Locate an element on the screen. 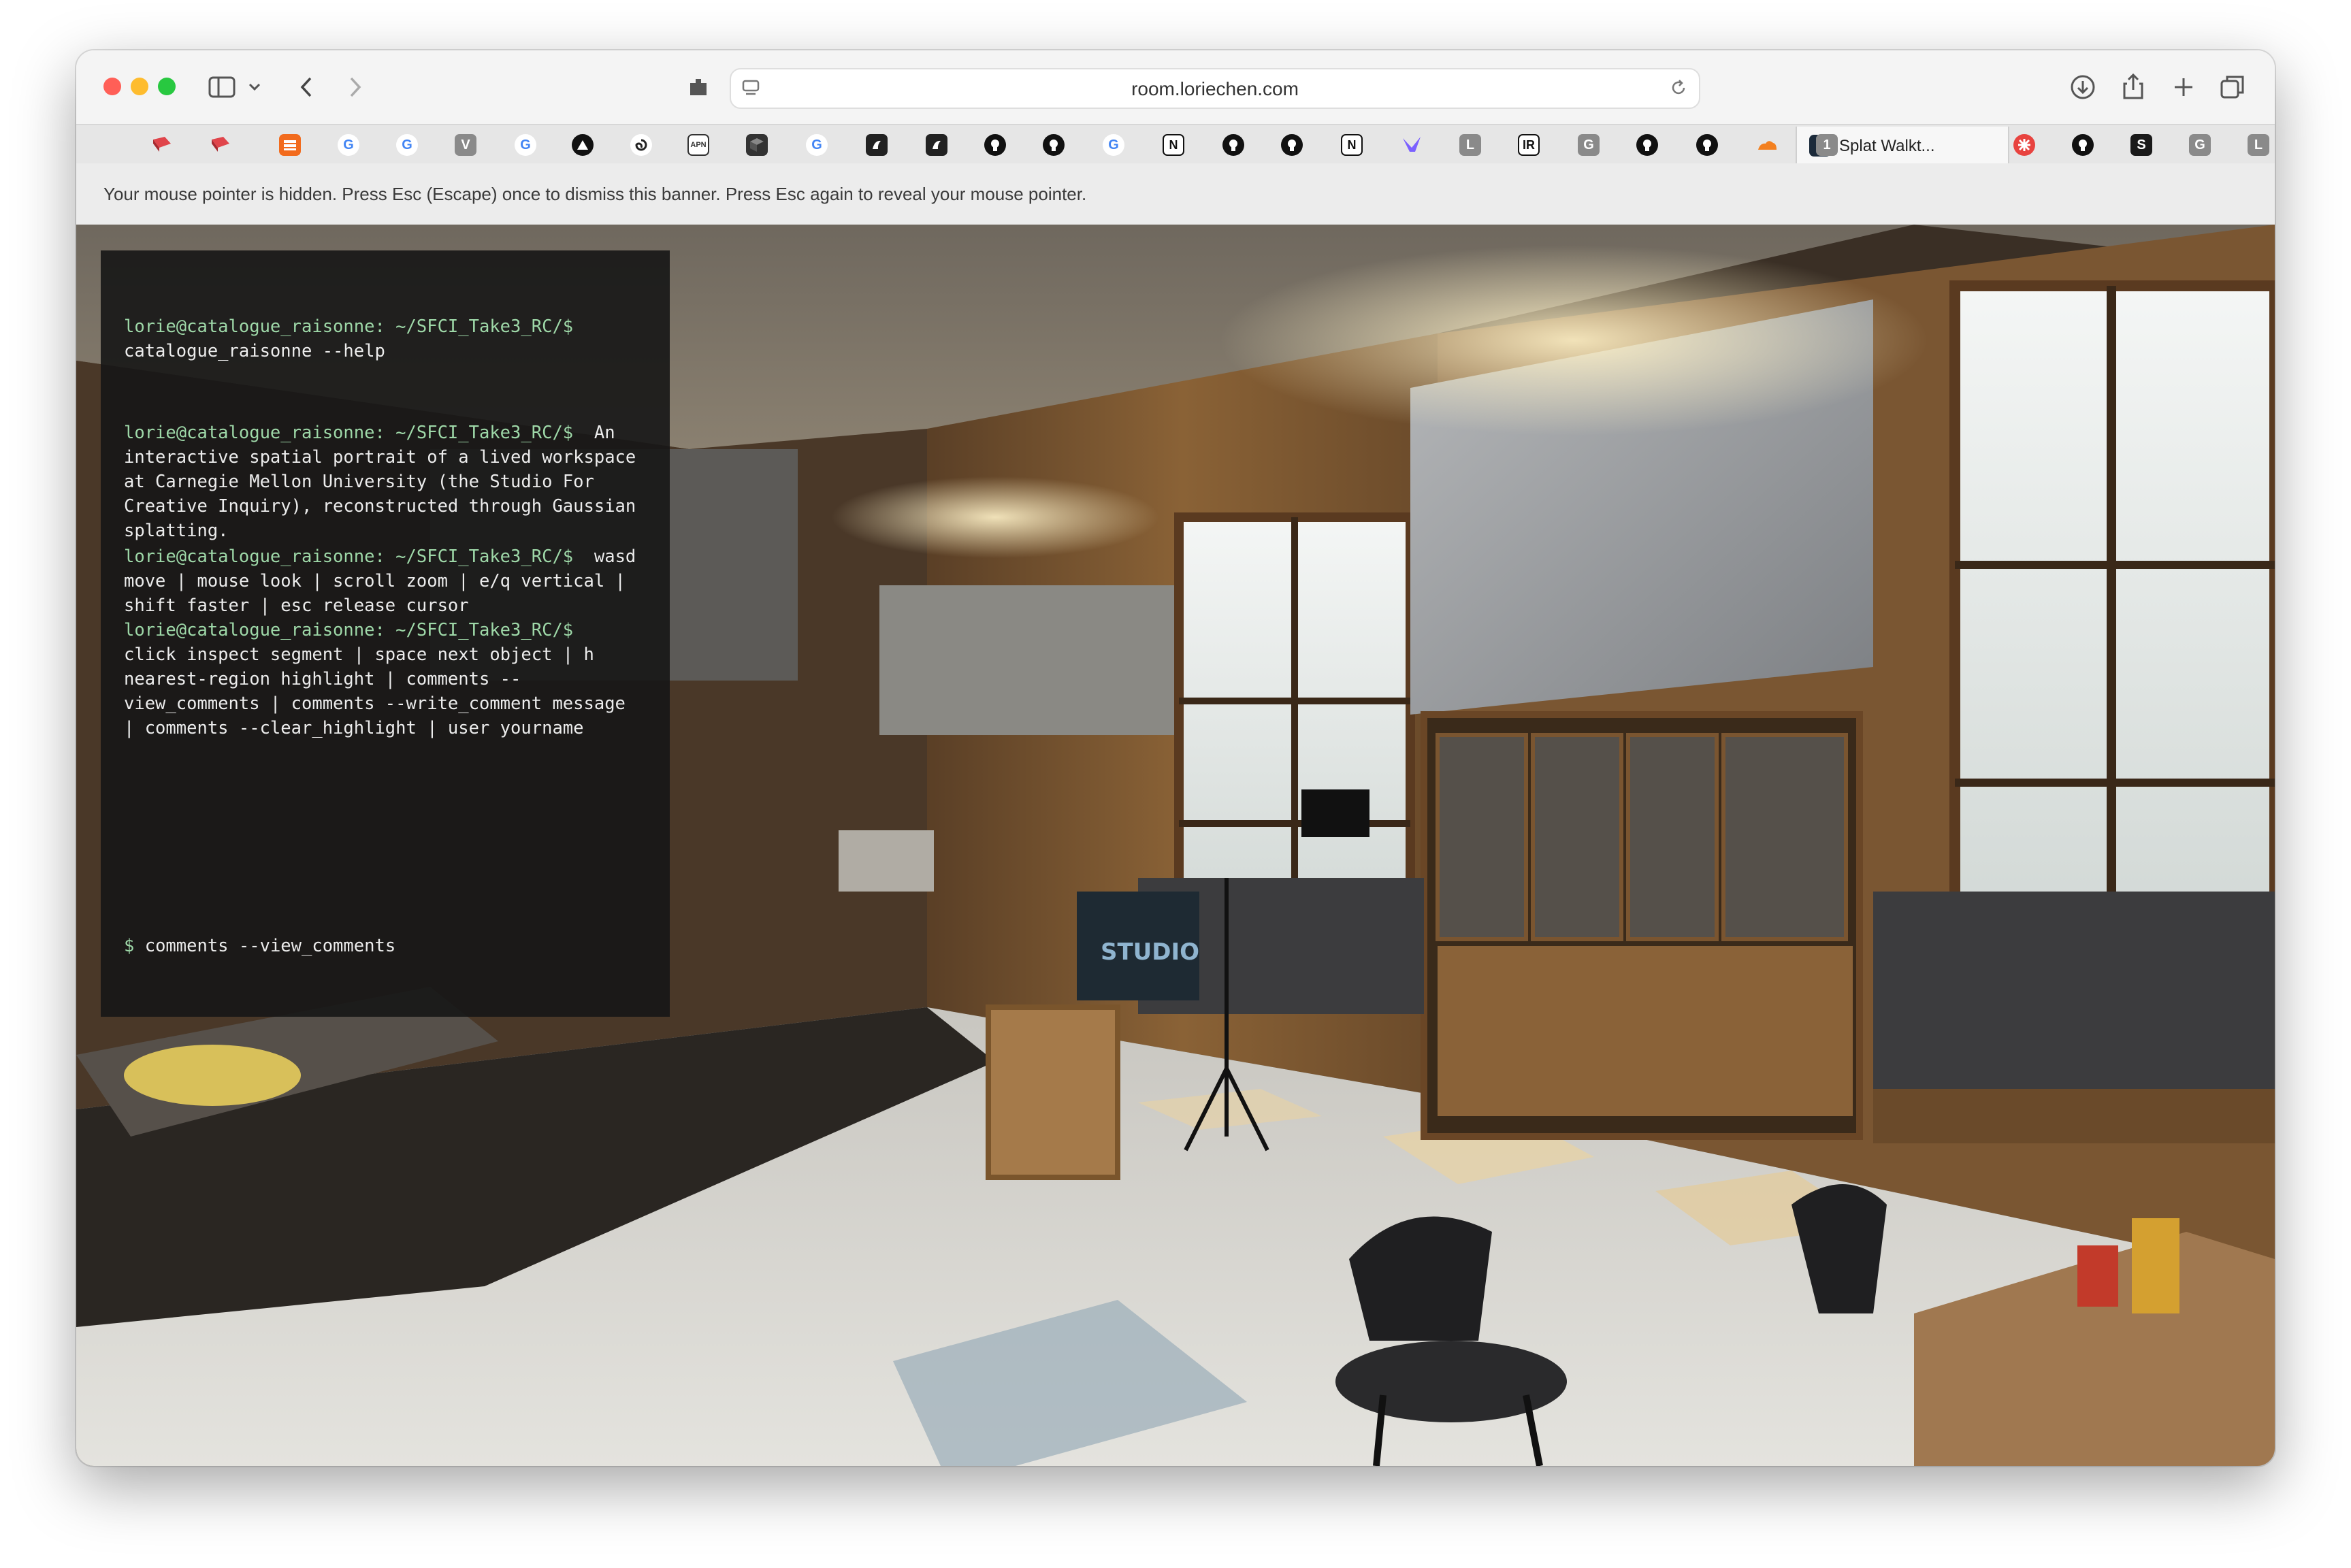  share-button is located at coordinates (2133, 86).